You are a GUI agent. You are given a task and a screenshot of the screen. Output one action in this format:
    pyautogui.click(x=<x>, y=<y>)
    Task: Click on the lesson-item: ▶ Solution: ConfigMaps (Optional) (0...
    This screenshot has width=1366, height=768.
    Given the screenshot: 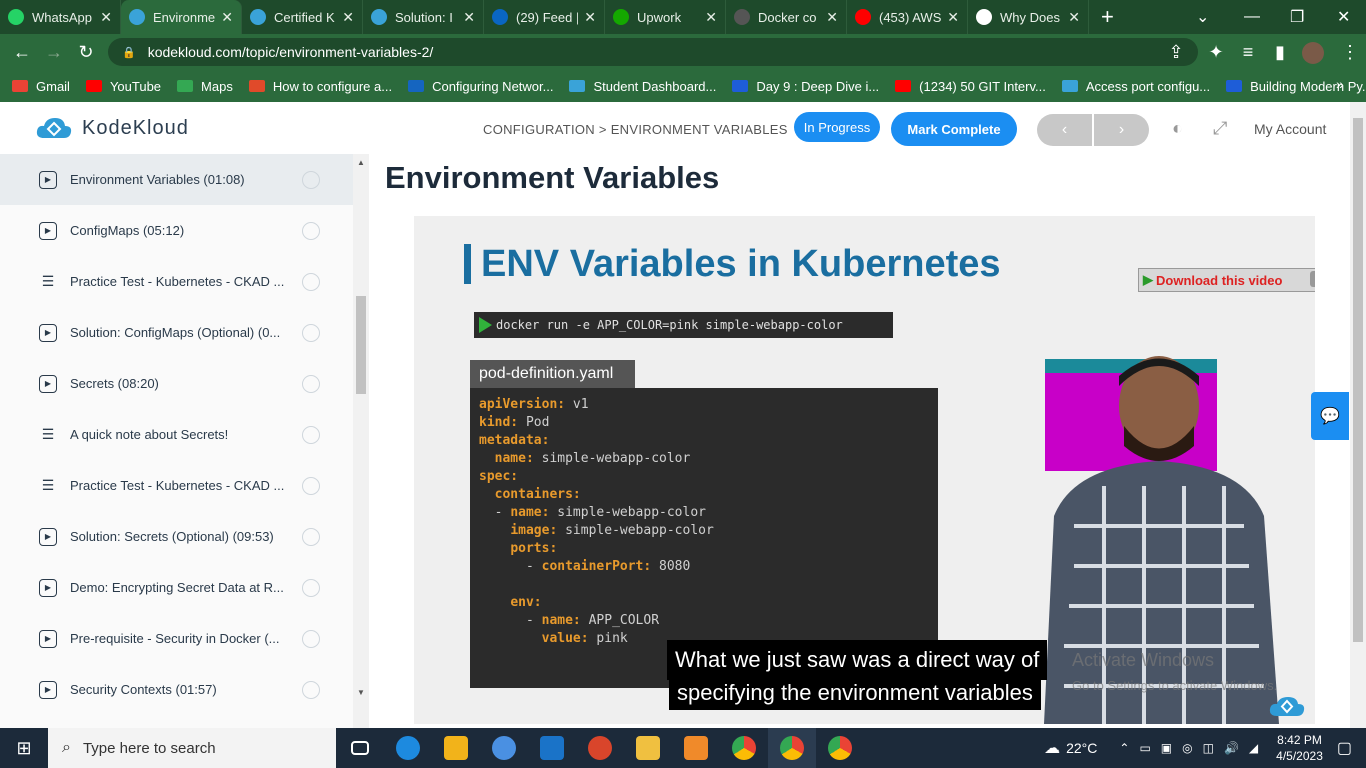 What is the action you would take?
    pyautogui.click(x=176, y=332)
    